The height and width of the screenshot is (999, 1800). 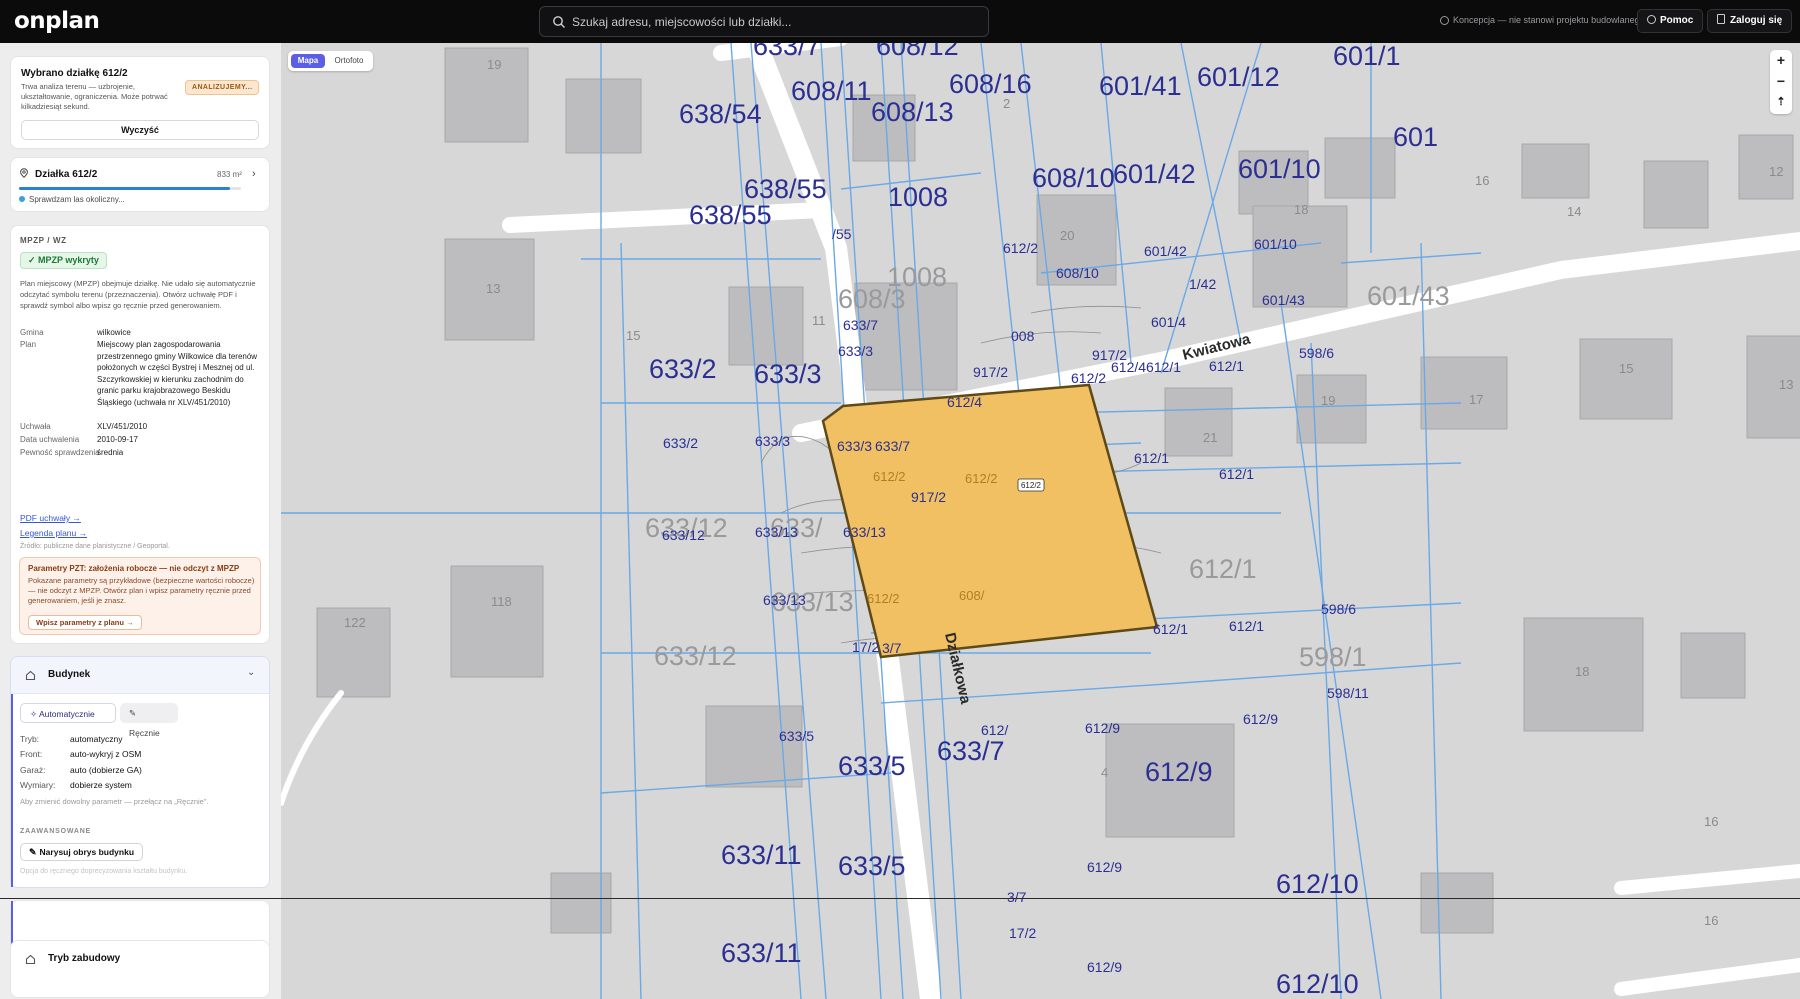 I want to click on kv-value: średnia, so click(x=110, y=452).